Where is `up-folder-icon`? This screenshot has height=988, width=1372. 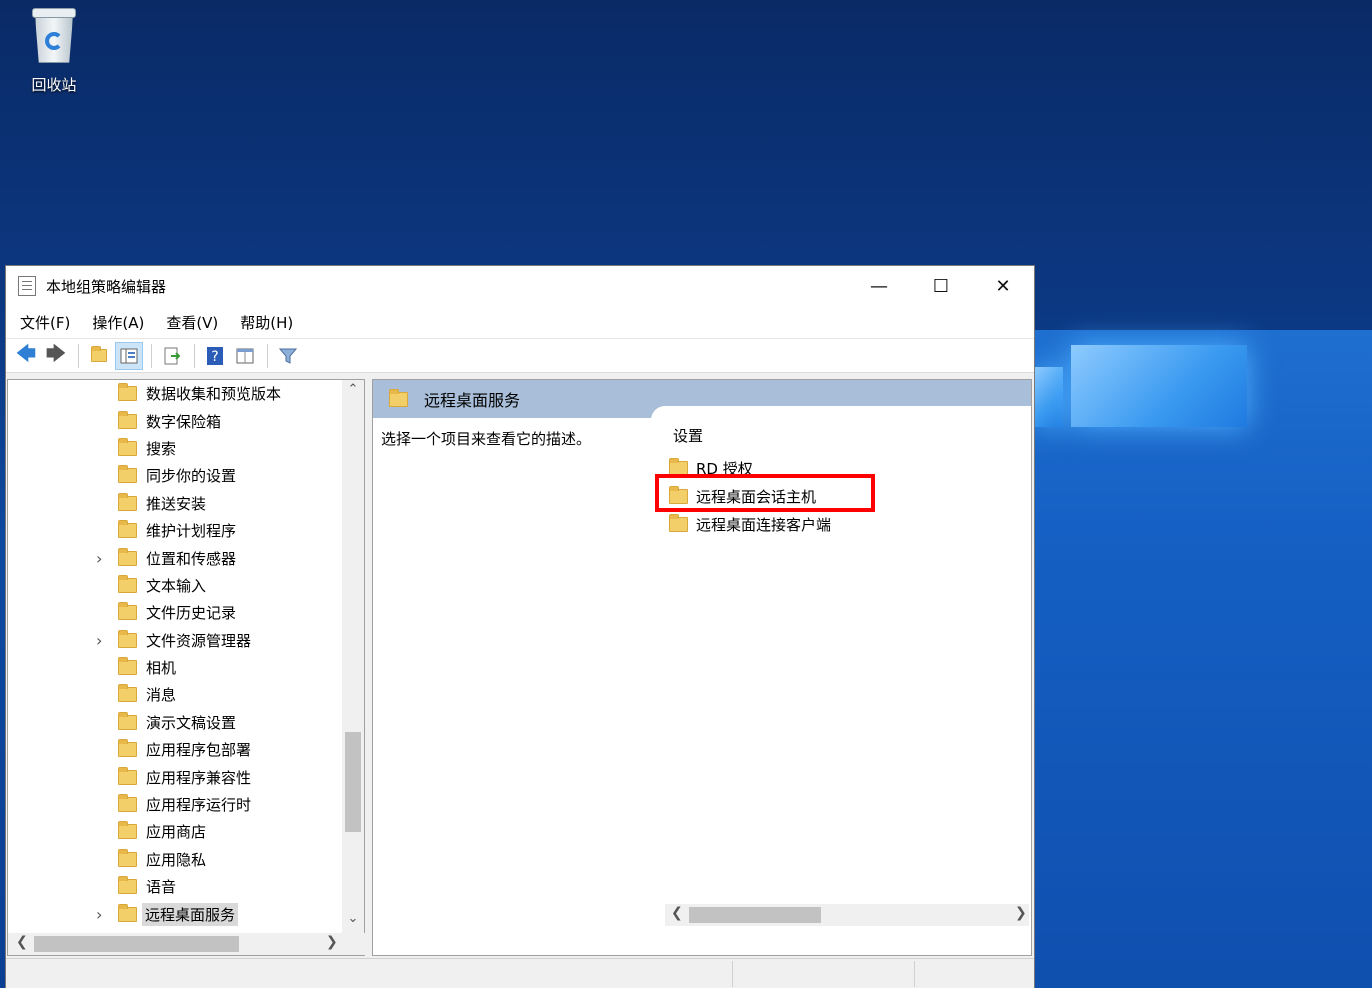 up-folder-icon is located at coordinates (99, 356).